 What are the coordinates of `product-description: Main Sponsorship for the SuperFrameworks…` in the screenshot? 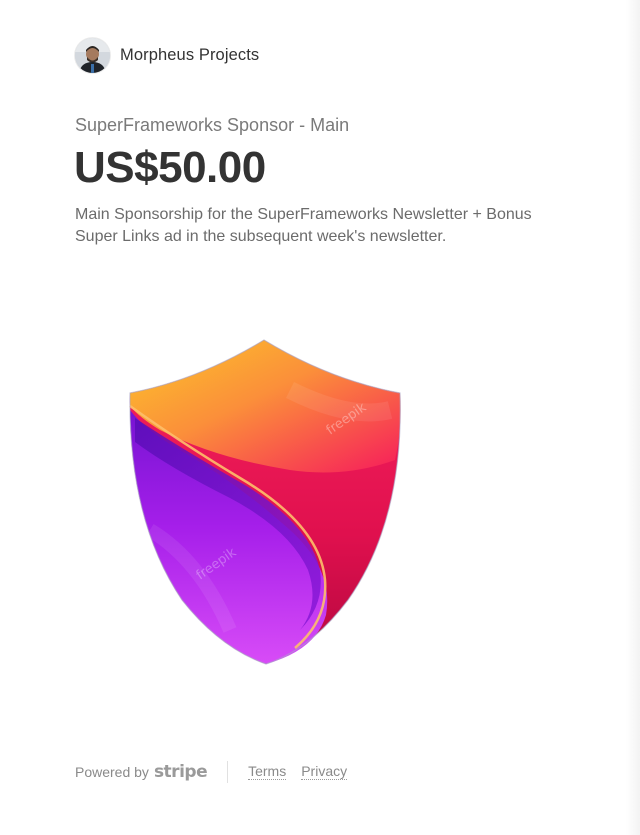 It's located at (303, 225).